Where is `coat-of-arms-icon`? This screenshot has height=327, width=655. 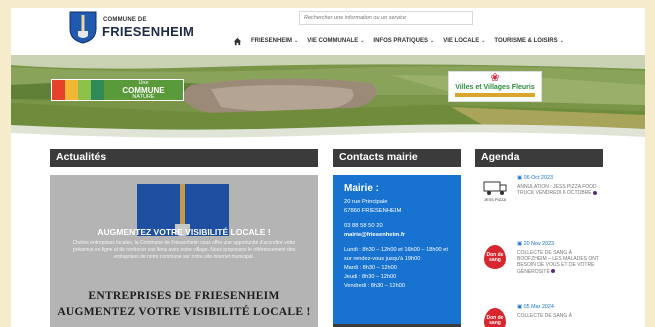
coat-of-arms-icon is located at coordinates (83, 27).